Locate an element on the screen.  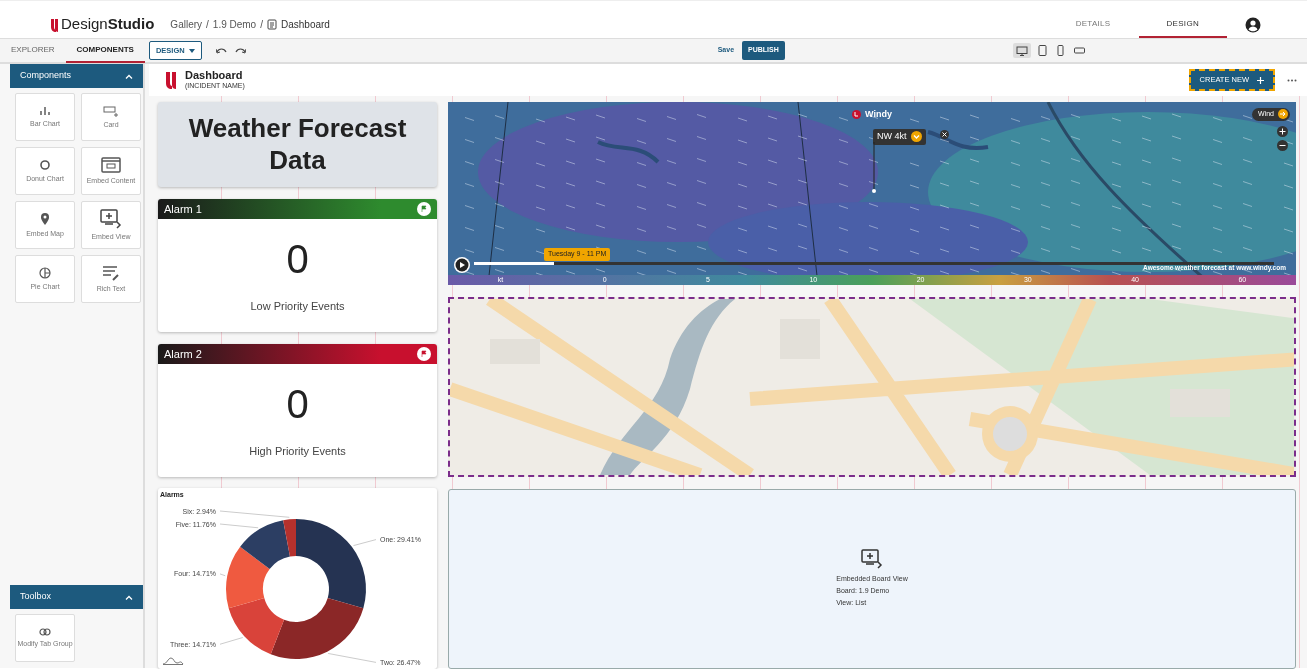
alarm-title: Alarm 1 is located at coordinates (183, 209).